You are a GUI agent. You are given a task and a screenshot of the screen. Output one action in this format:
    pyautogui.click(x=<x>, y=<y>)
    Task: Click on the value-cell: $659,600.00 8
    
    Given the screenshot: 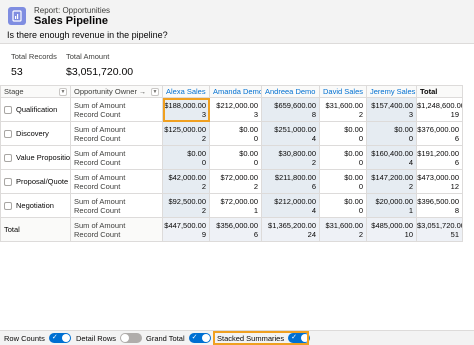 What is the action you would take?
    pyautogui.click(x=290, y=109)
    